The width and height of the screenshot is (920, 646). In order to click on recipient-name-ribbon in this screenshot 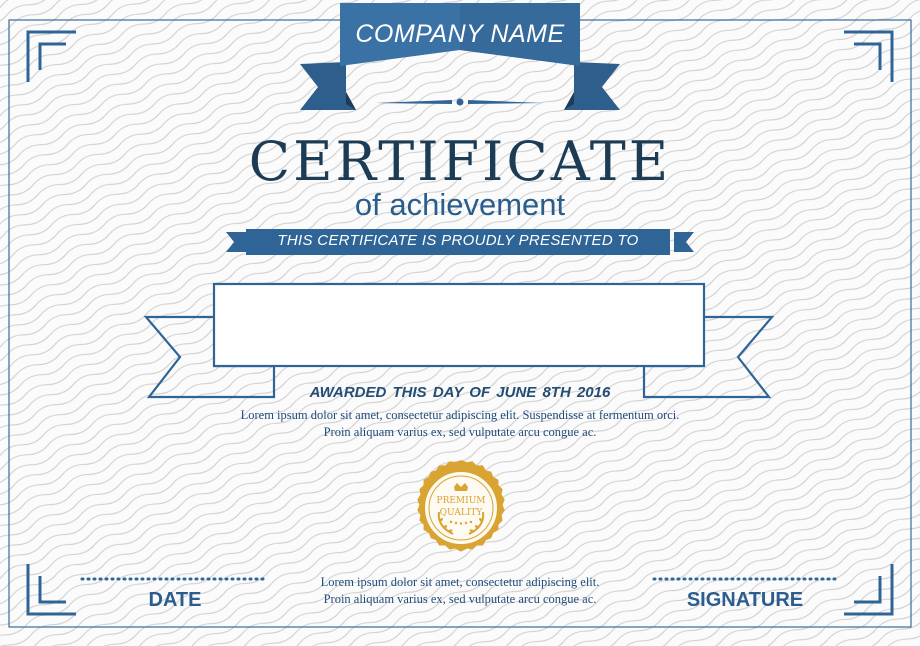, I will do `click(459, 340)`.